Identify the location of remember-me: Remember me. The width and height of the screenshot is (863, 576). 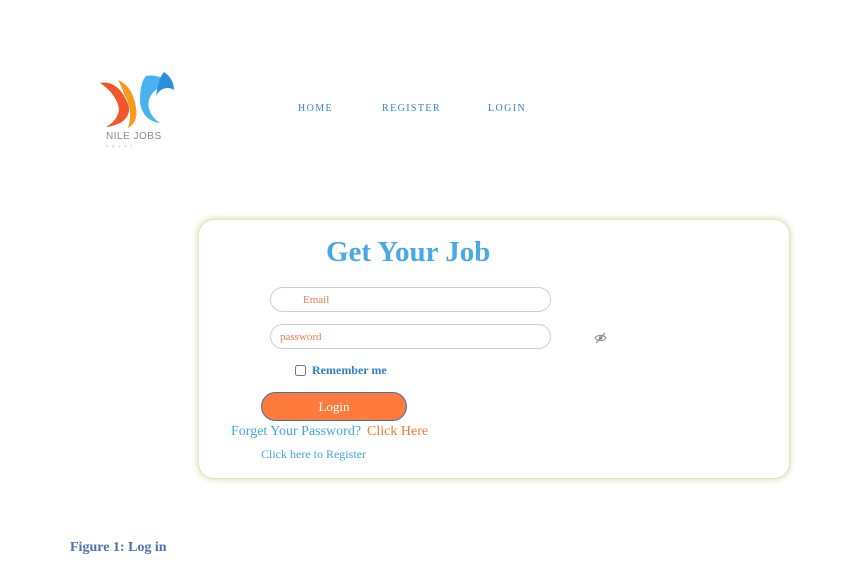
(341, 370).